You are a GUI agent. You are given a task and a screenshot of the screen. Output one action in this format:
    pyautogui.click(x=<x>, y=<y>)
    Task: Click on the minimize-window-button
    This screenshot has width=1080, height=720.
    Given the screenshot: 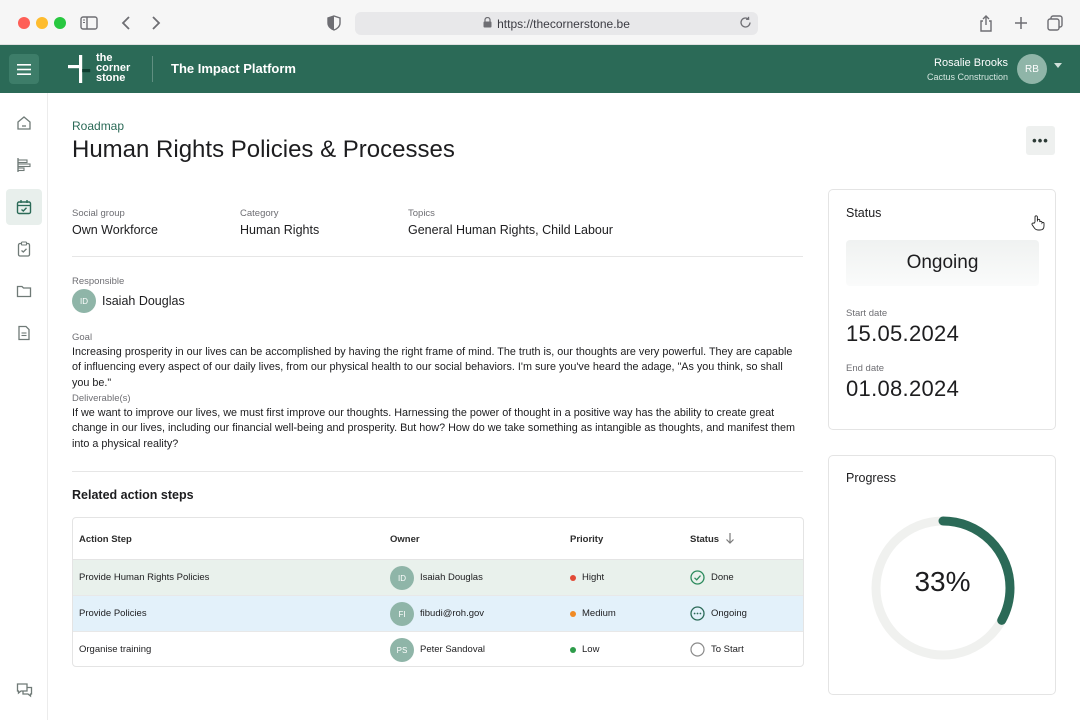 What is the action you would take?
    pyautogui.click(x=42, y=23)
    